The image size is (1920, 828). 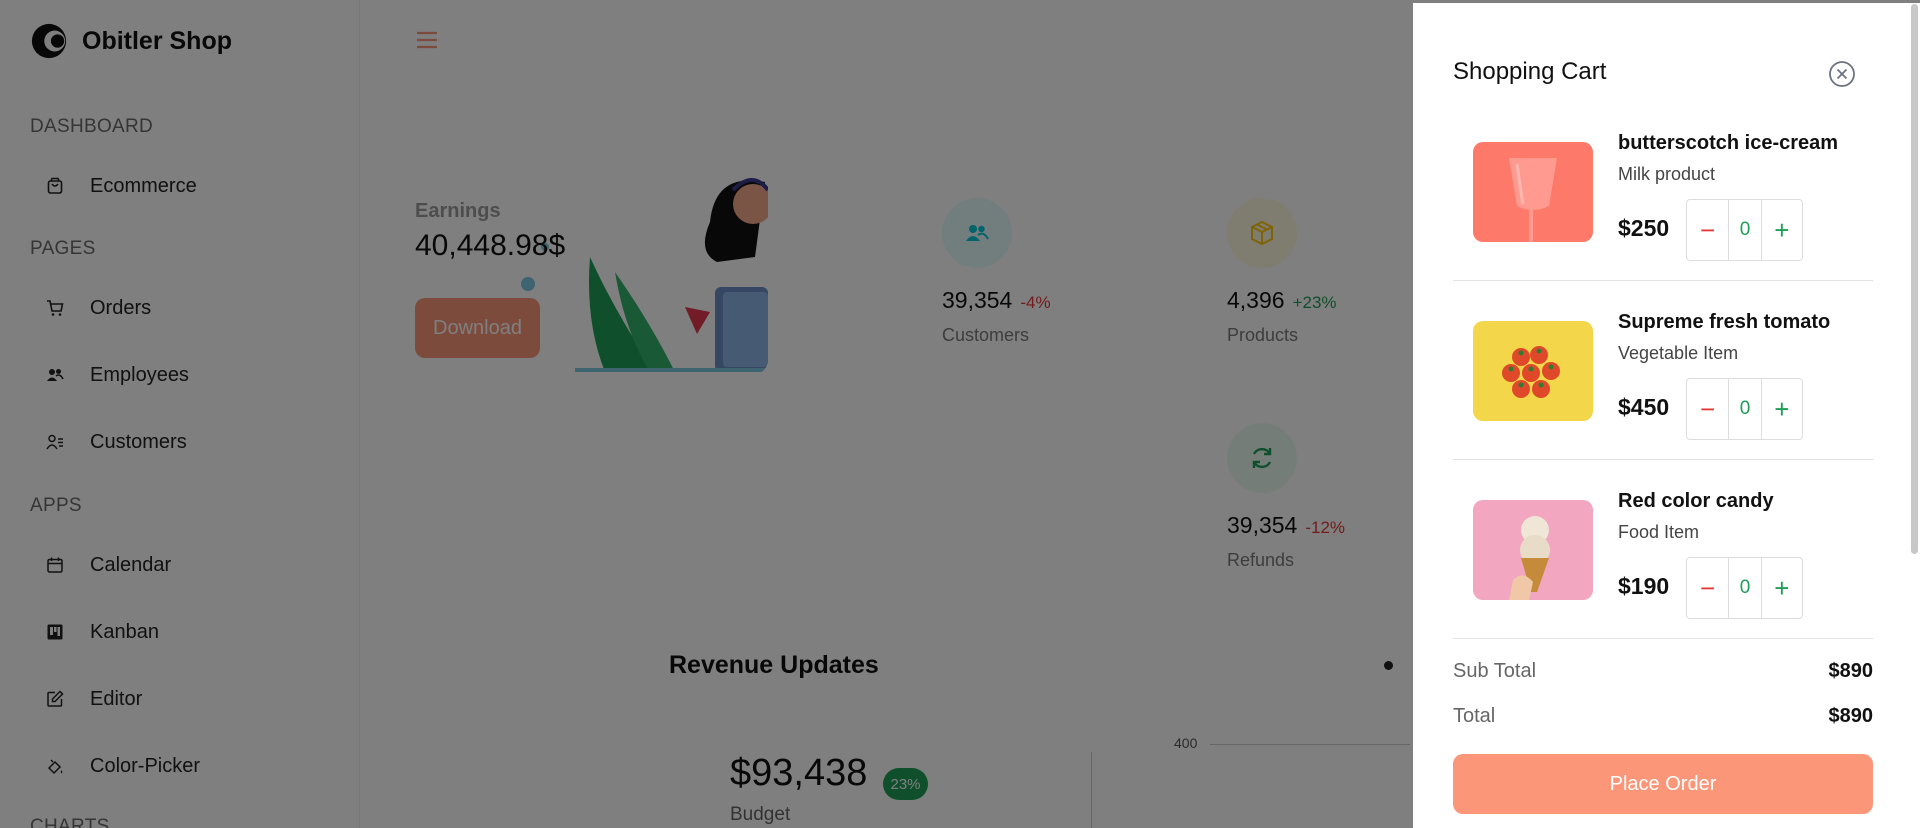 What do you see at coordinates (1644, 228) in the screenshot?
I see `item-price: $250` at bounding box center [1644, 228].